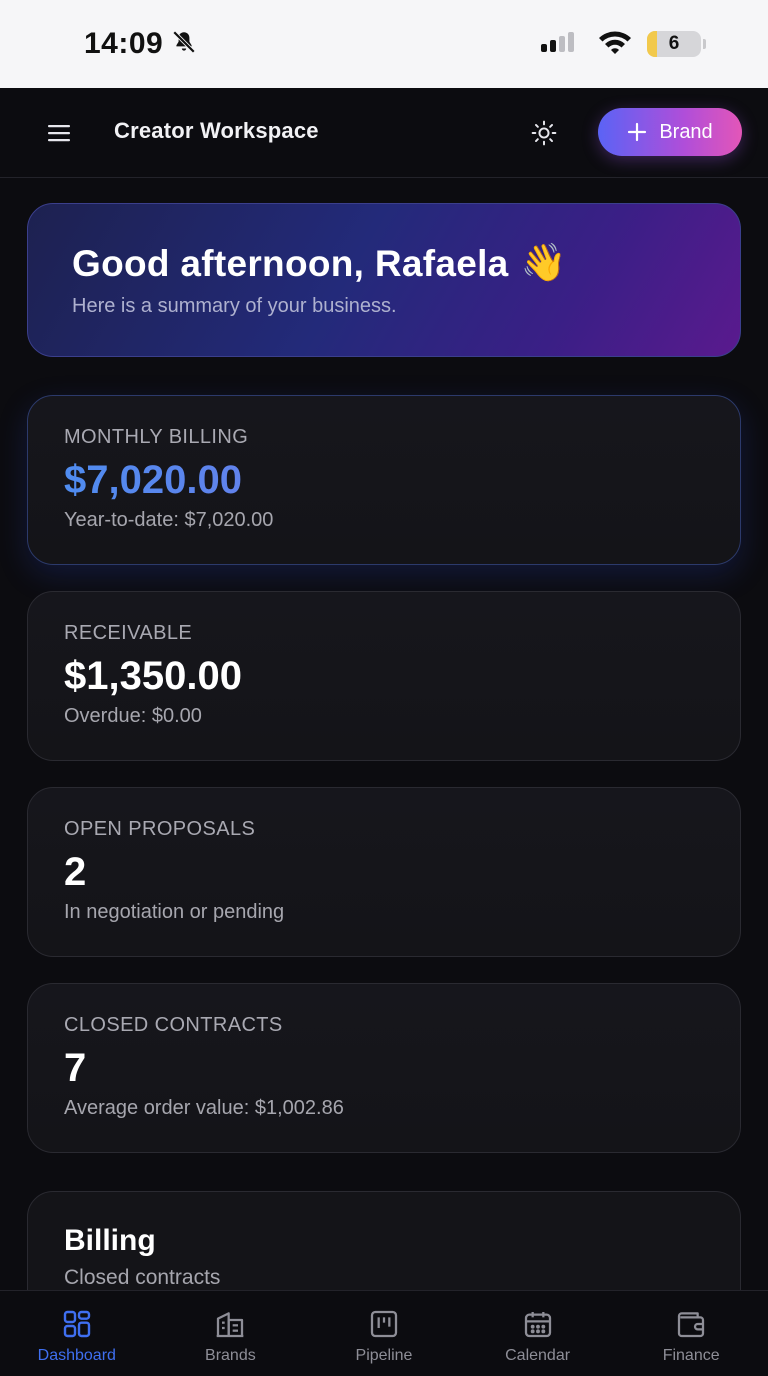  I want to click on stat-card-receivable: RECEIVABLE $1,350.00 Overdue: $0.00, so click(384, 676).